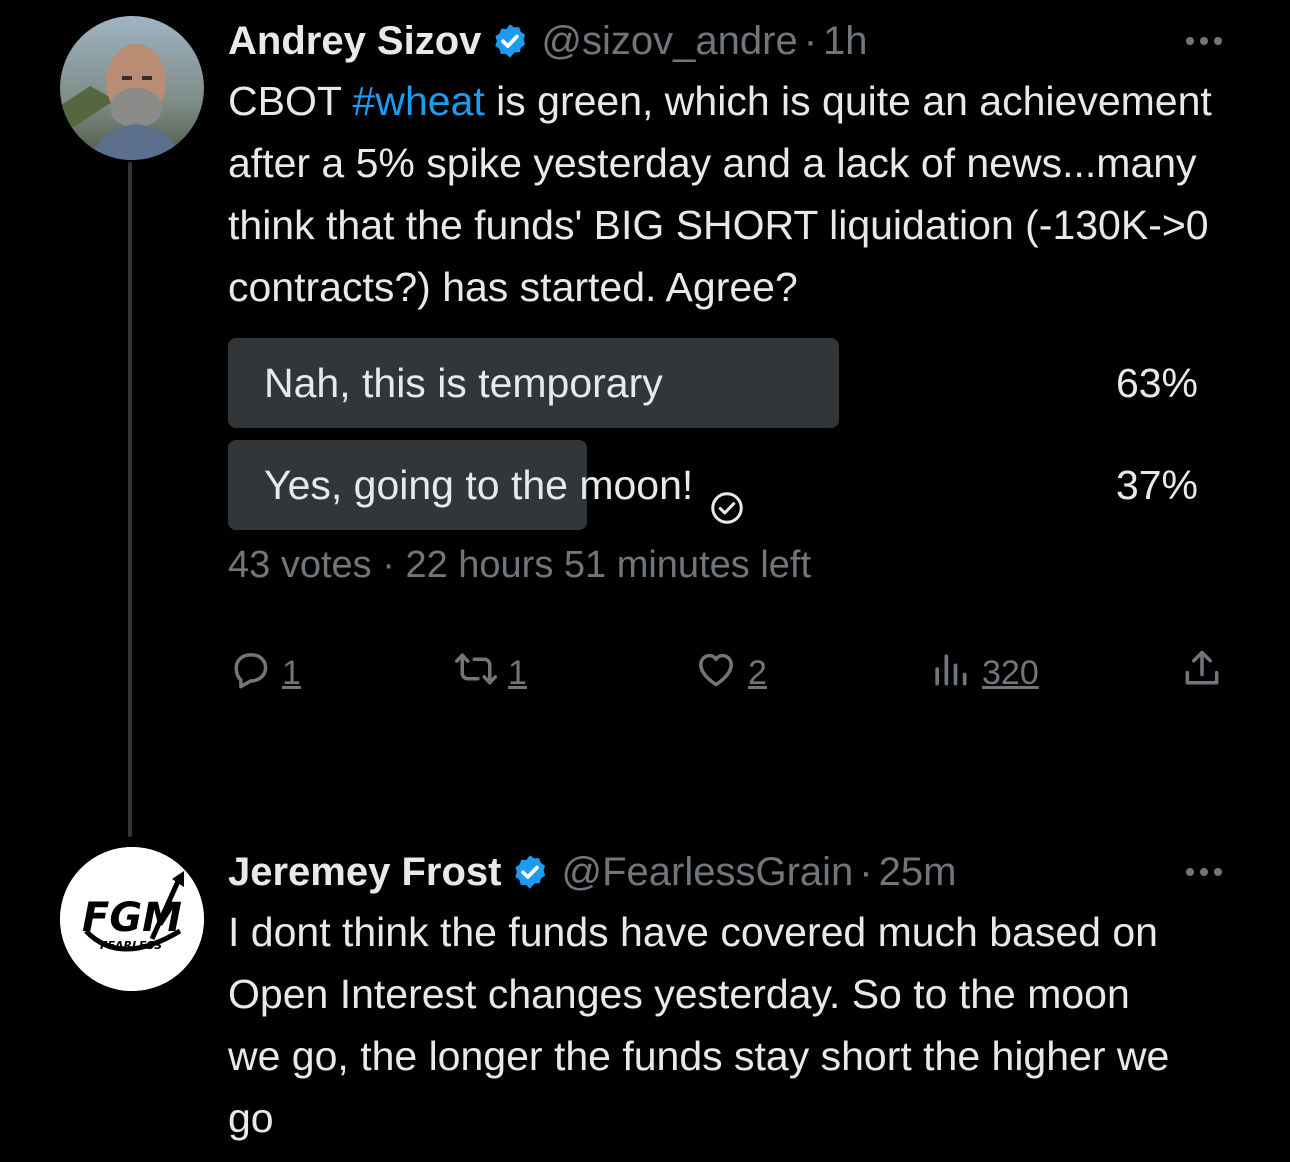 The image size is (1290, 1162). I want to click on poll-meta: 43 votes · 22 hours 51 minutes left, so click(713, 565).